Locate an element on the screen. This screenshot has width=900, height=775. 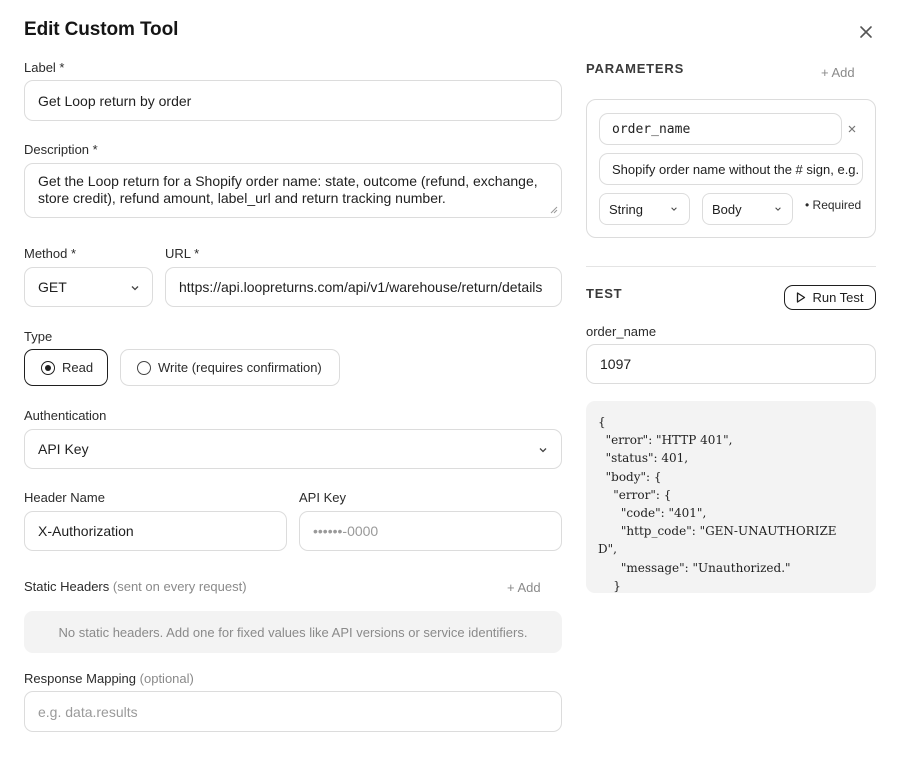
parameter-type-value: String is located at coordinates (626, 209).